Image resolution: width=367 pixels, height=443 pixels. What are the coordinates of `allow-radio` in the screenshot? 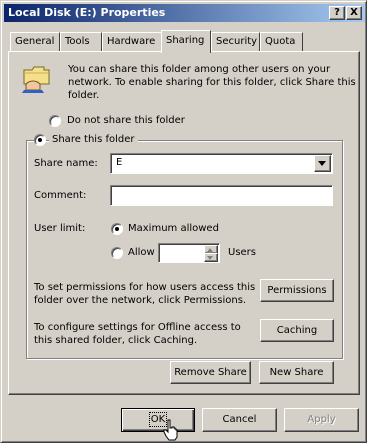 It's located at (117, 253).